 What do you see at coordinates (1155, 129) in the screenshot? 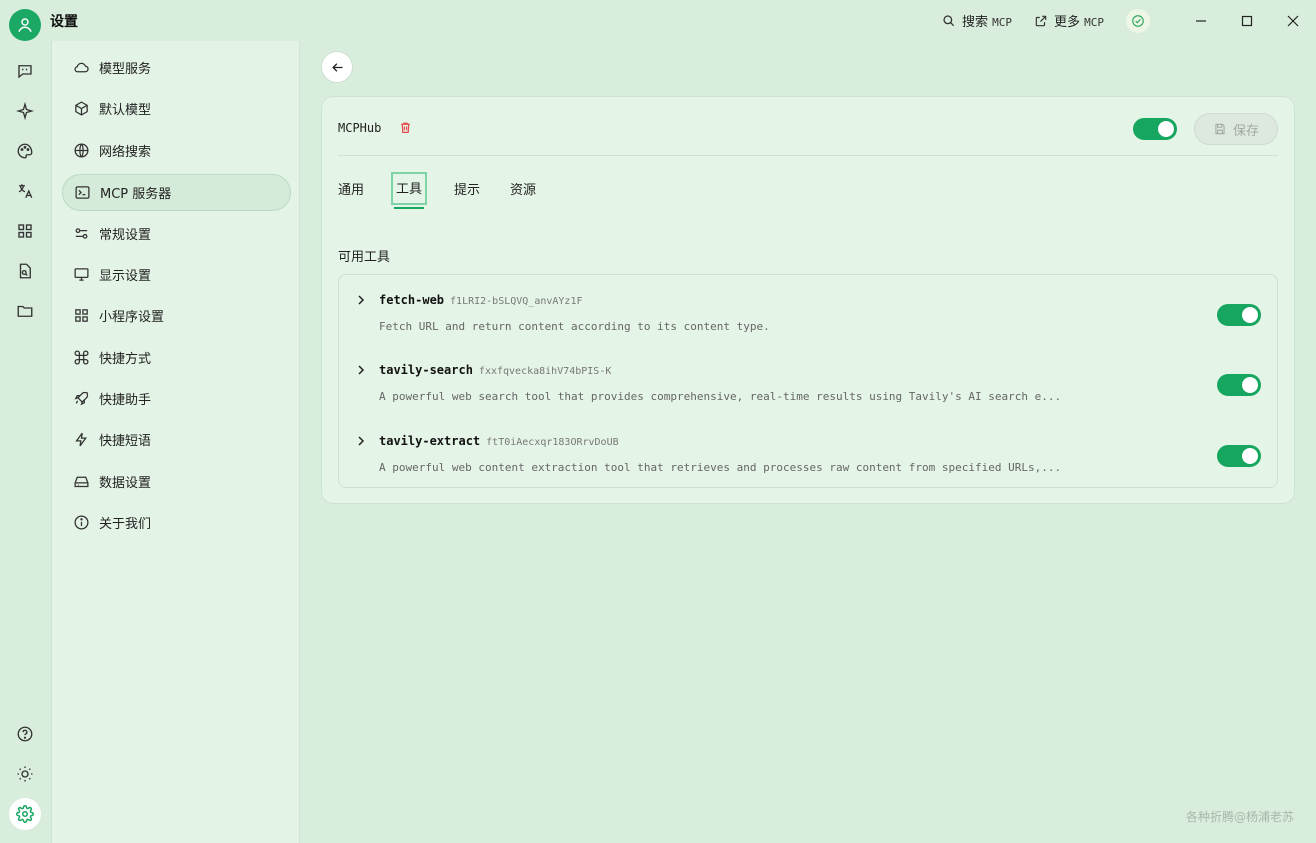
I see `server-enable-toggle` at bounding box center [1155, 129].